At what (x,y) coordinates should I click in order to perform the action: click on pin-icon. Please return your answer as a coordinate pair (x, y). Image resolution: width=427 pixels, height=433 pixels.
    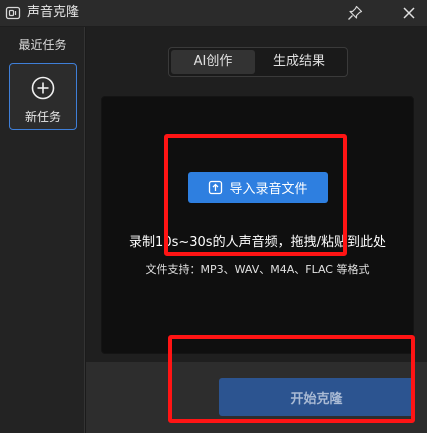
    Looking at the image, I should click on (355, 13).